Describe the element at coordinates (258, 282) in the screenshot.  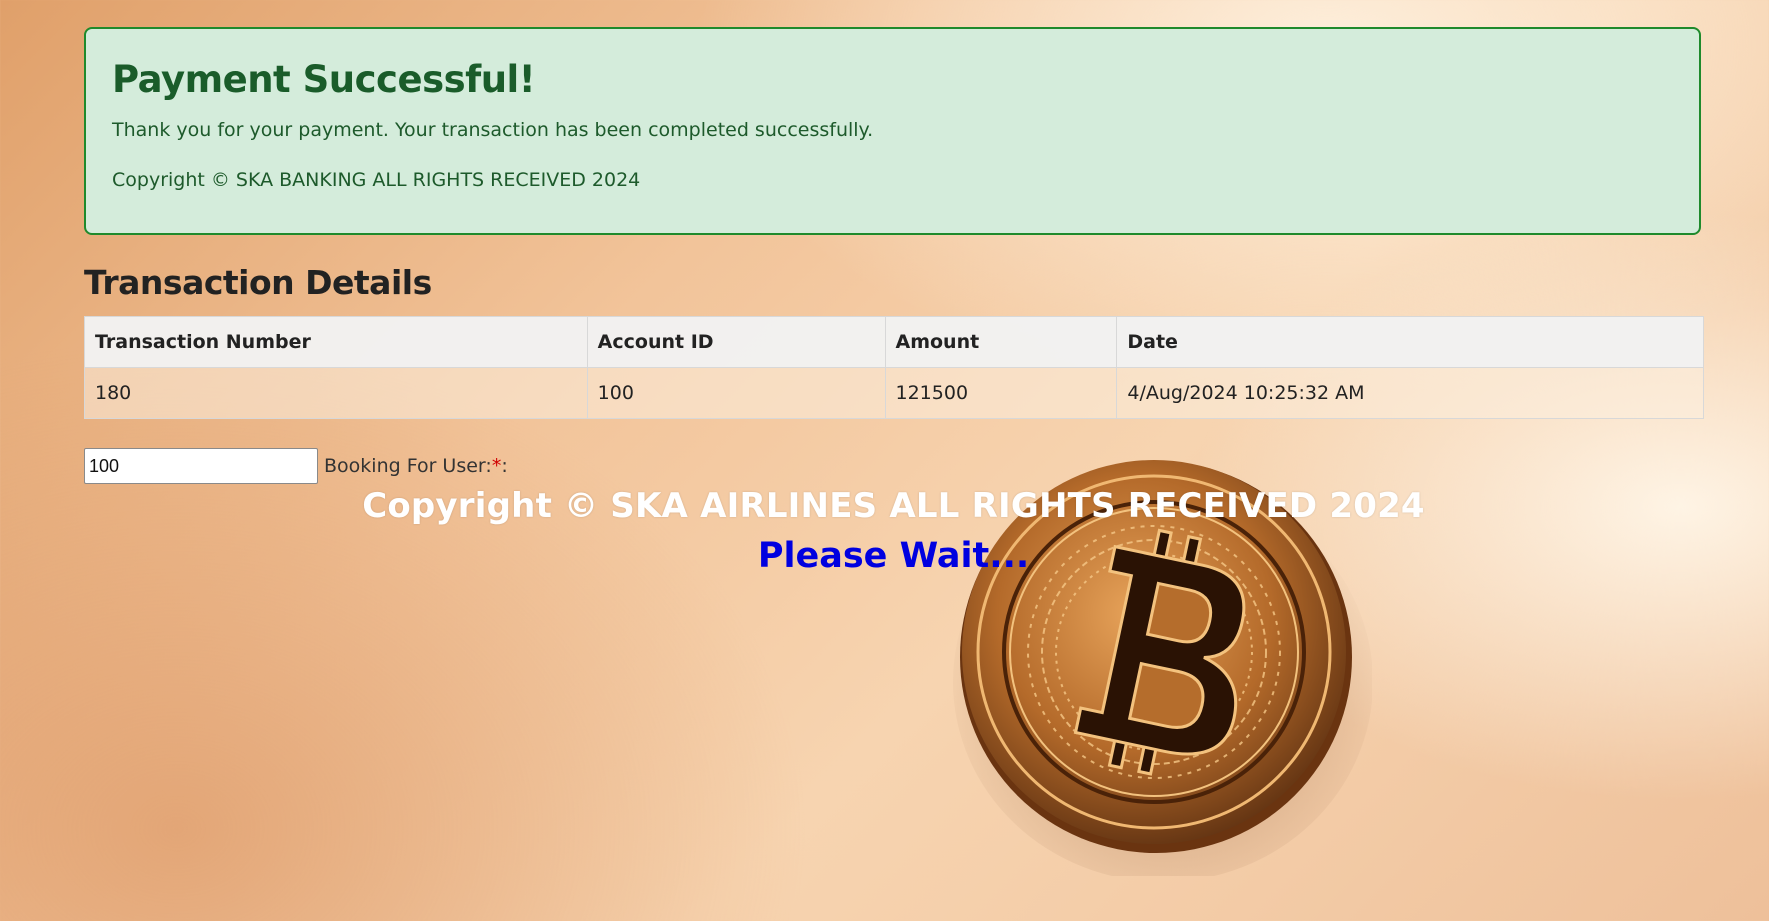
I see `transaction-details-title: Transaction Details` at that location.